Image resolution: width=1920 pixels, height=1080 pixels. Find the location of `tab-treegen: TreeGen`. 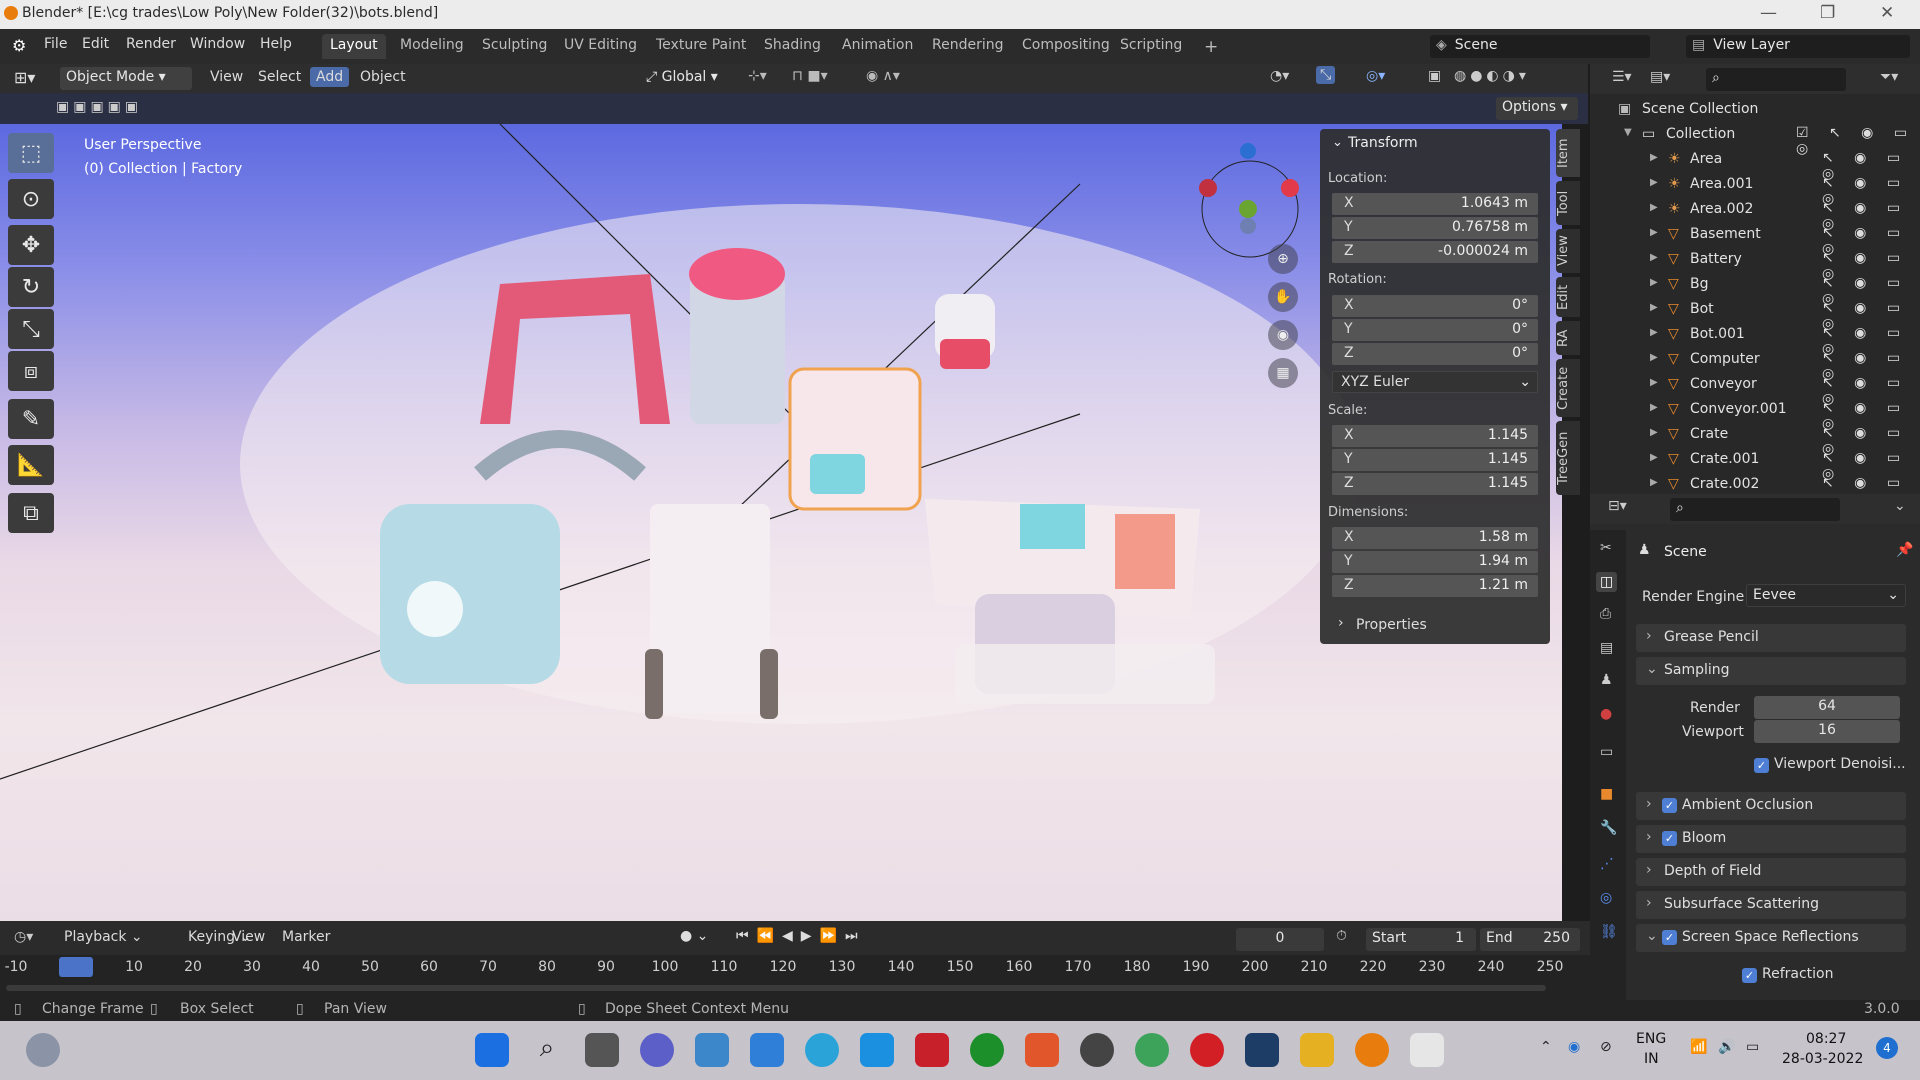

tab-treegen: TreeGen is located at coordinates (1568, 458).